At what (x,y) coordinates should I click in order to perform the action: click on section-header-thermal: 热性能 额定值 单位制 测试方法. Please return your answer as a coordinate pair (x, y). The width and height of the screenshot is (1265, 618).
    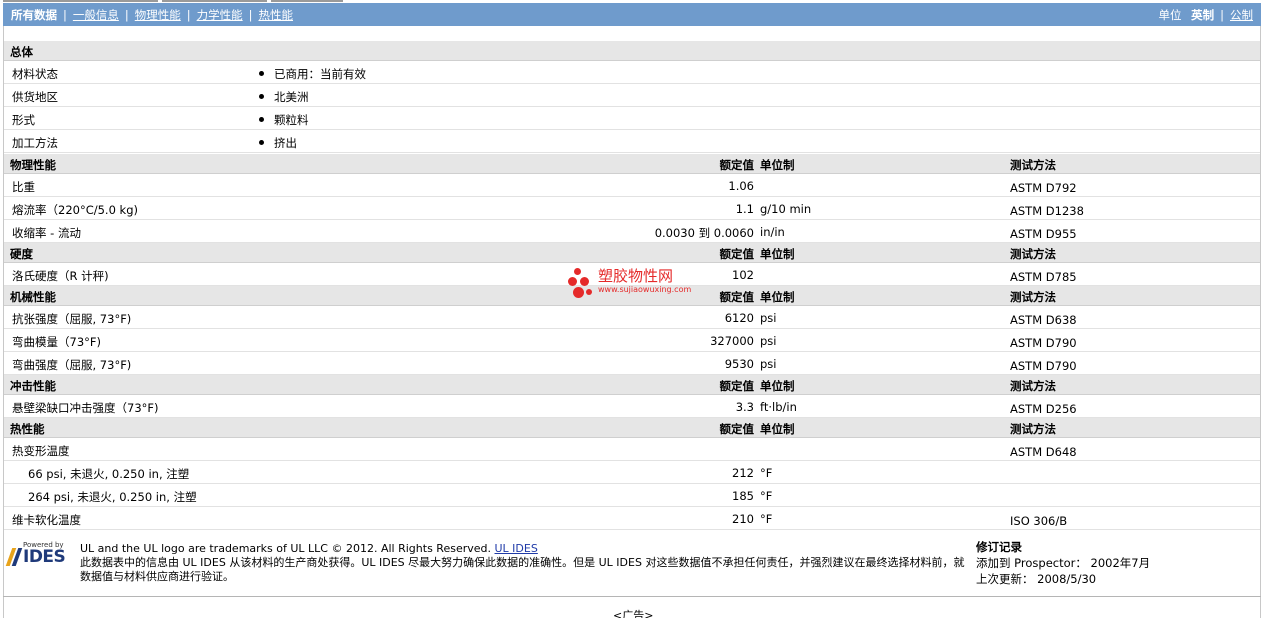
    Looking at the image, I should click on (632, 428).